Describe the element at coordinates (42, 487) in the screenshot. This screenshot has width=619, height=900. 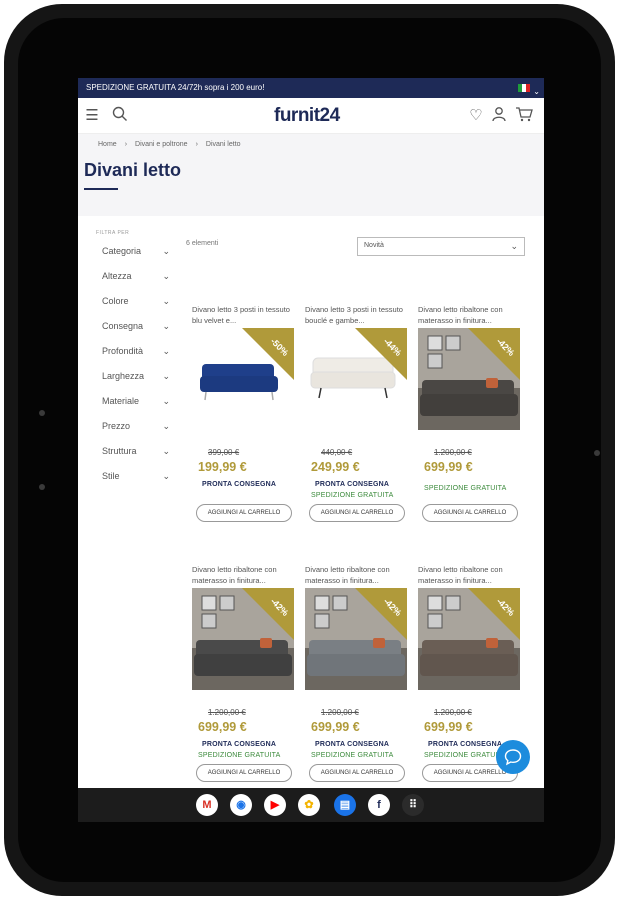
I see `side-sensor` at that location.